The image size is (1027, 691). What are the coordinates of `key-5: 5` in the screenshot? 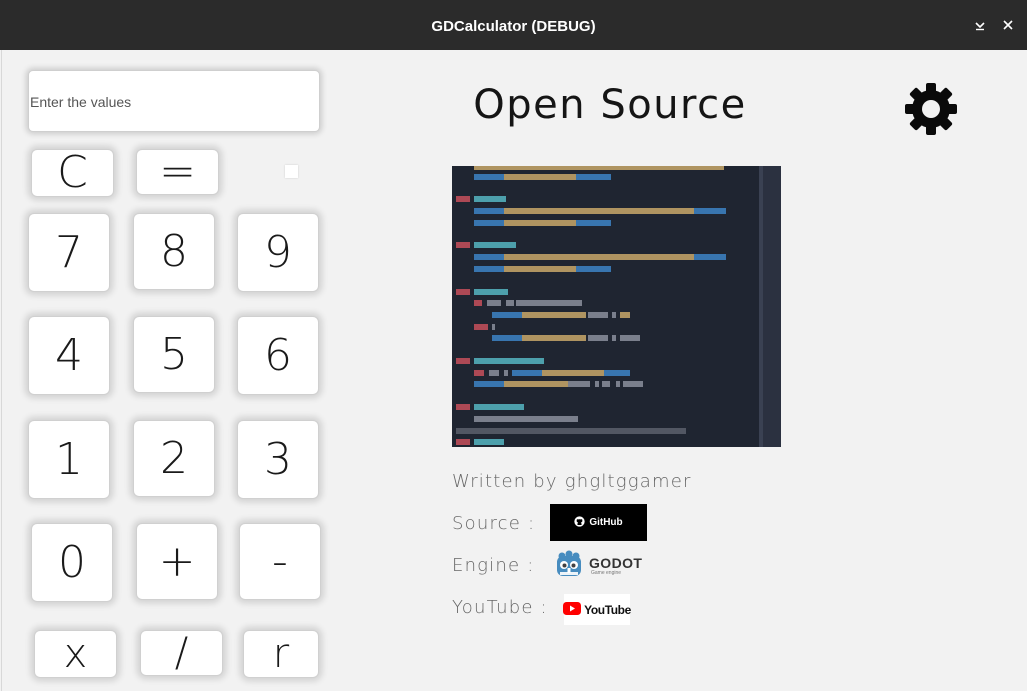 It's located at (174, 354).